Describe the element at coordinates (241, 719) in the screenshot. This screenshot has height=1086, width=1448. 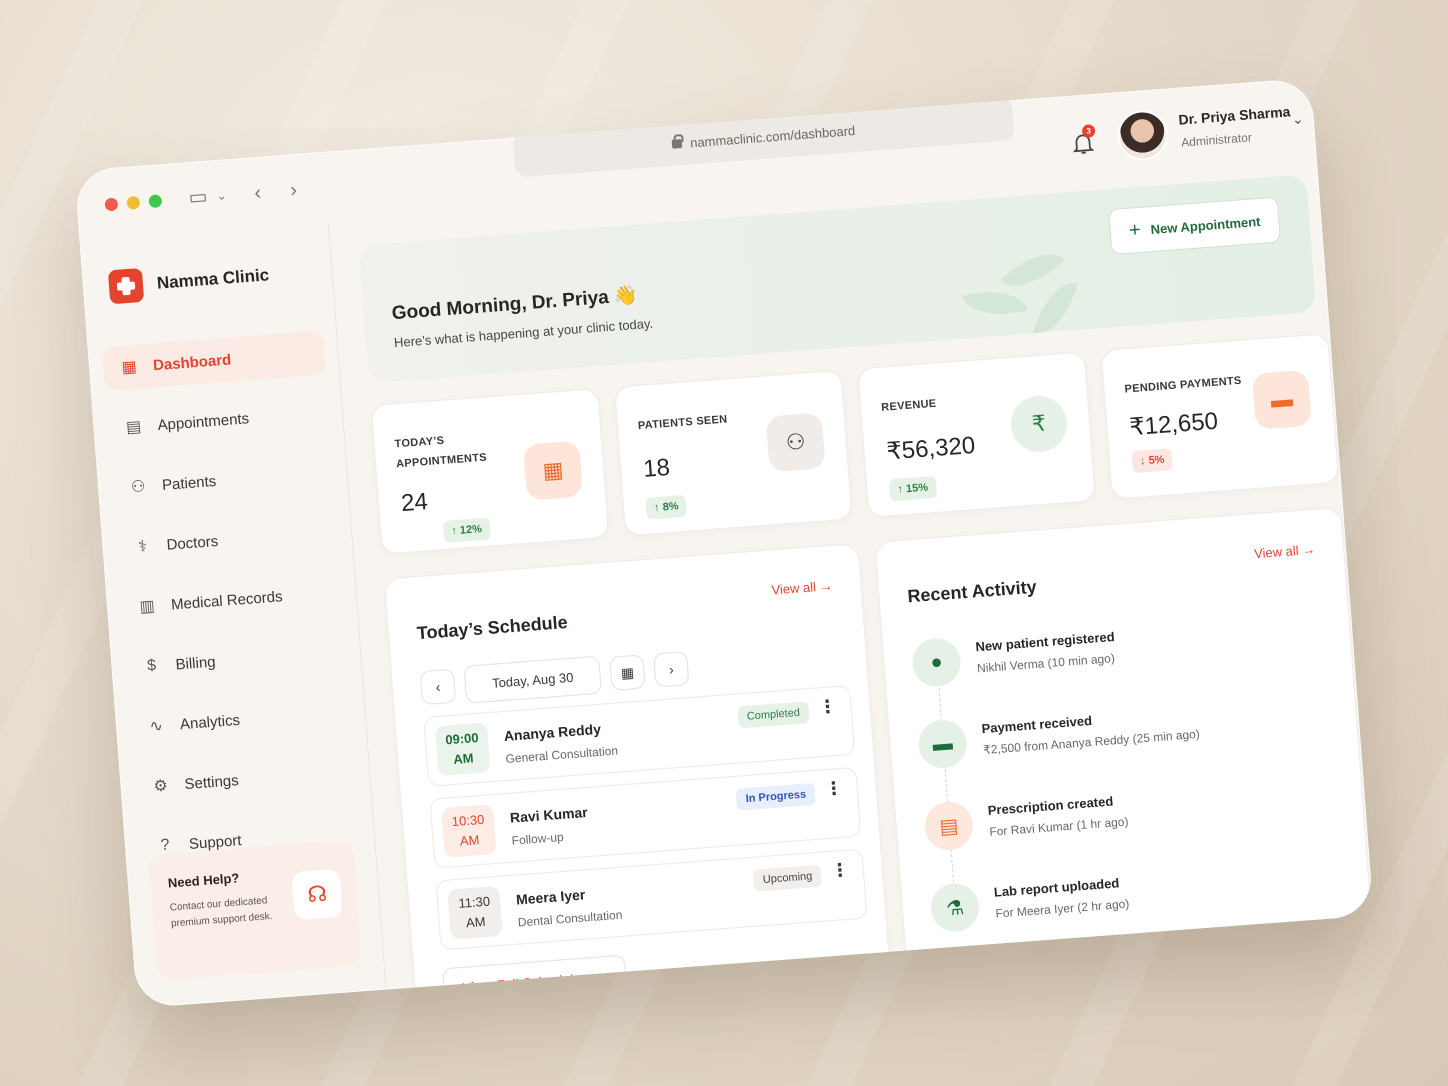
I see `sidebar-item-analytics: ∿ Analytics` at that location.